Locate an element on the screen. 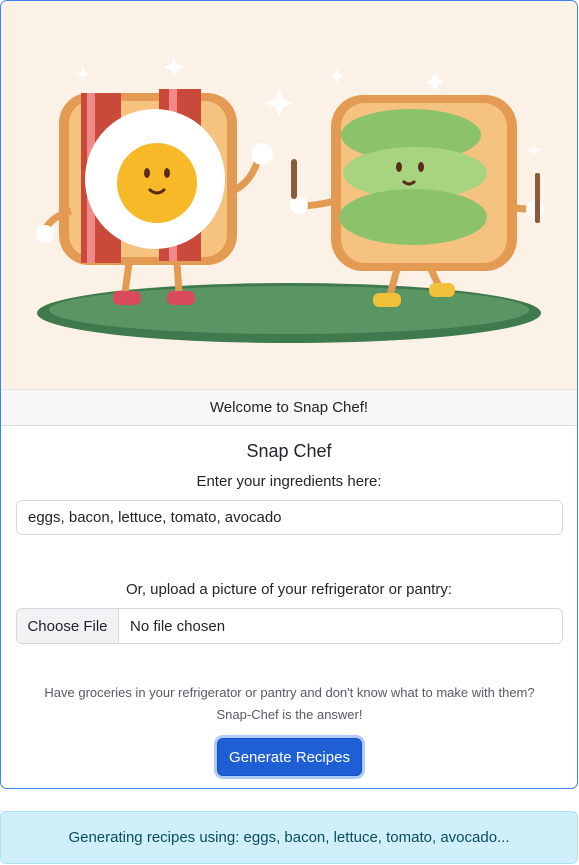 The image size is (579, 865). page-title: Snap Chef is located at coordinates (289, 451).